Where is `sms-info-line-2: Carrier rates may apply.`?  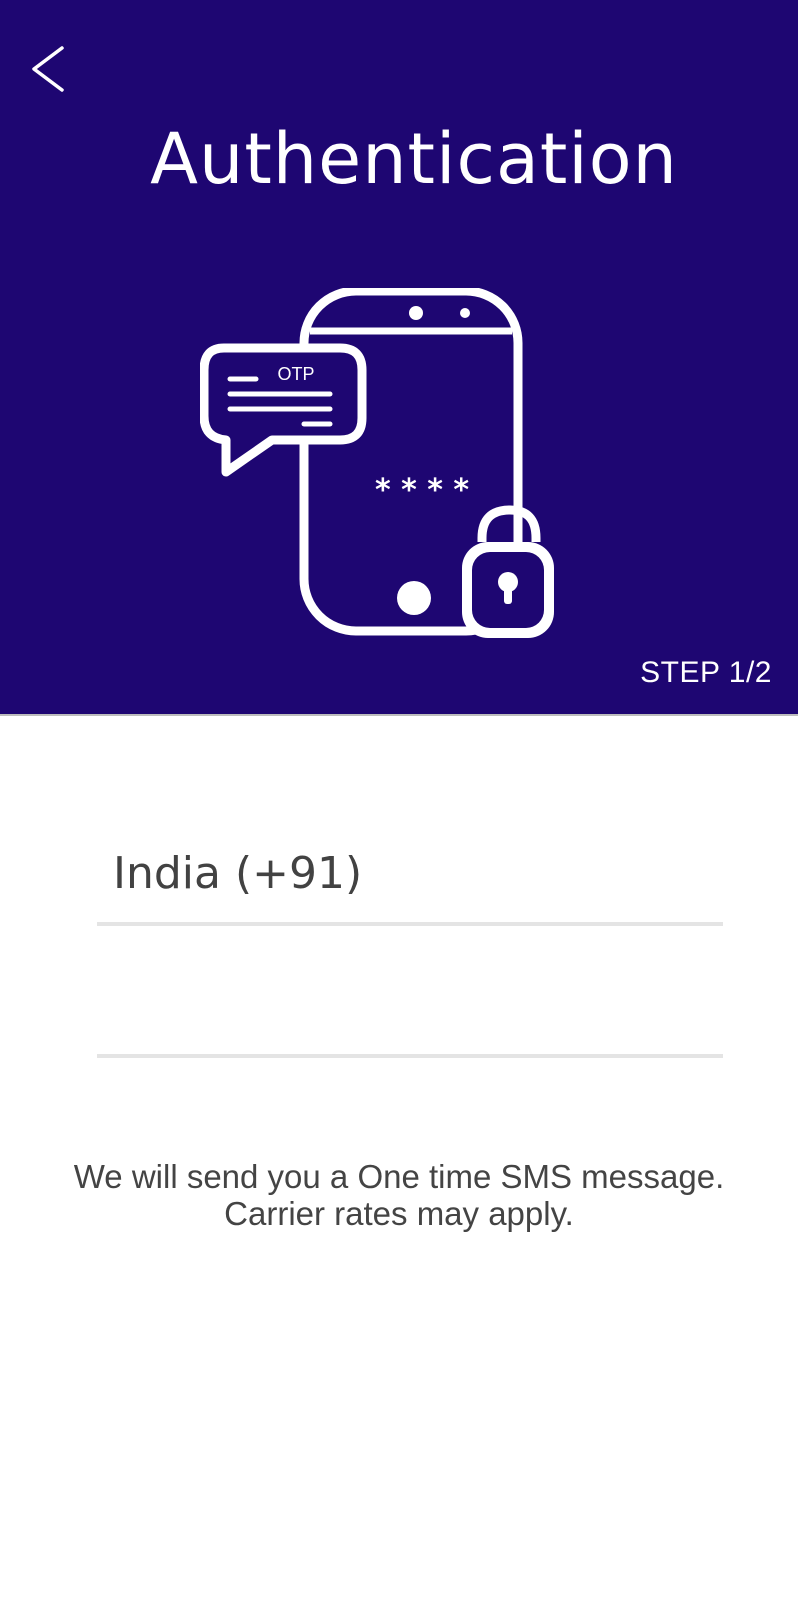
sms-info-line-2: Carrier rates may apply. is located at coordinates (399, 1213).